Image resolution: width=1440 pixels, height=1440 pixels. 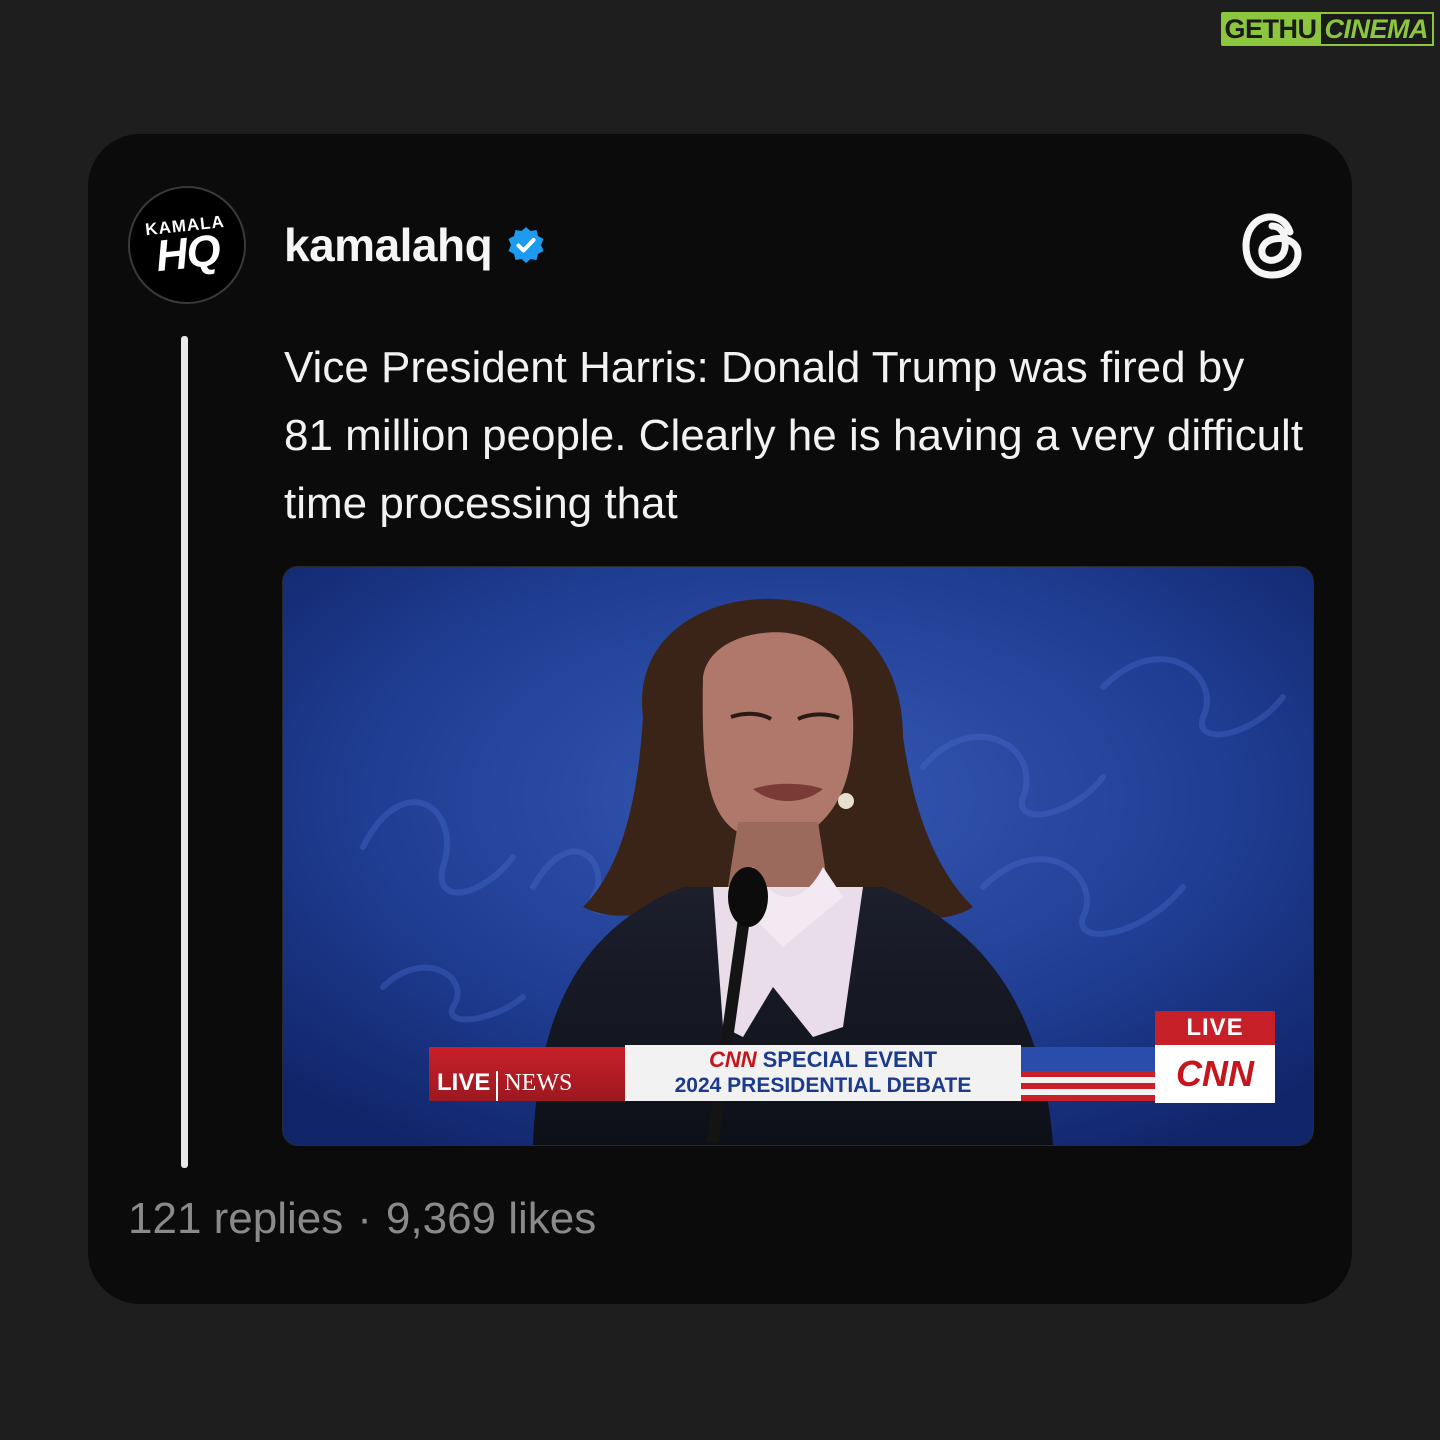 What do you see at coordinates (464, 1086) in the screenshot?
I see `chyron-live-label: LIVE` at bounding box center [464, 1086].